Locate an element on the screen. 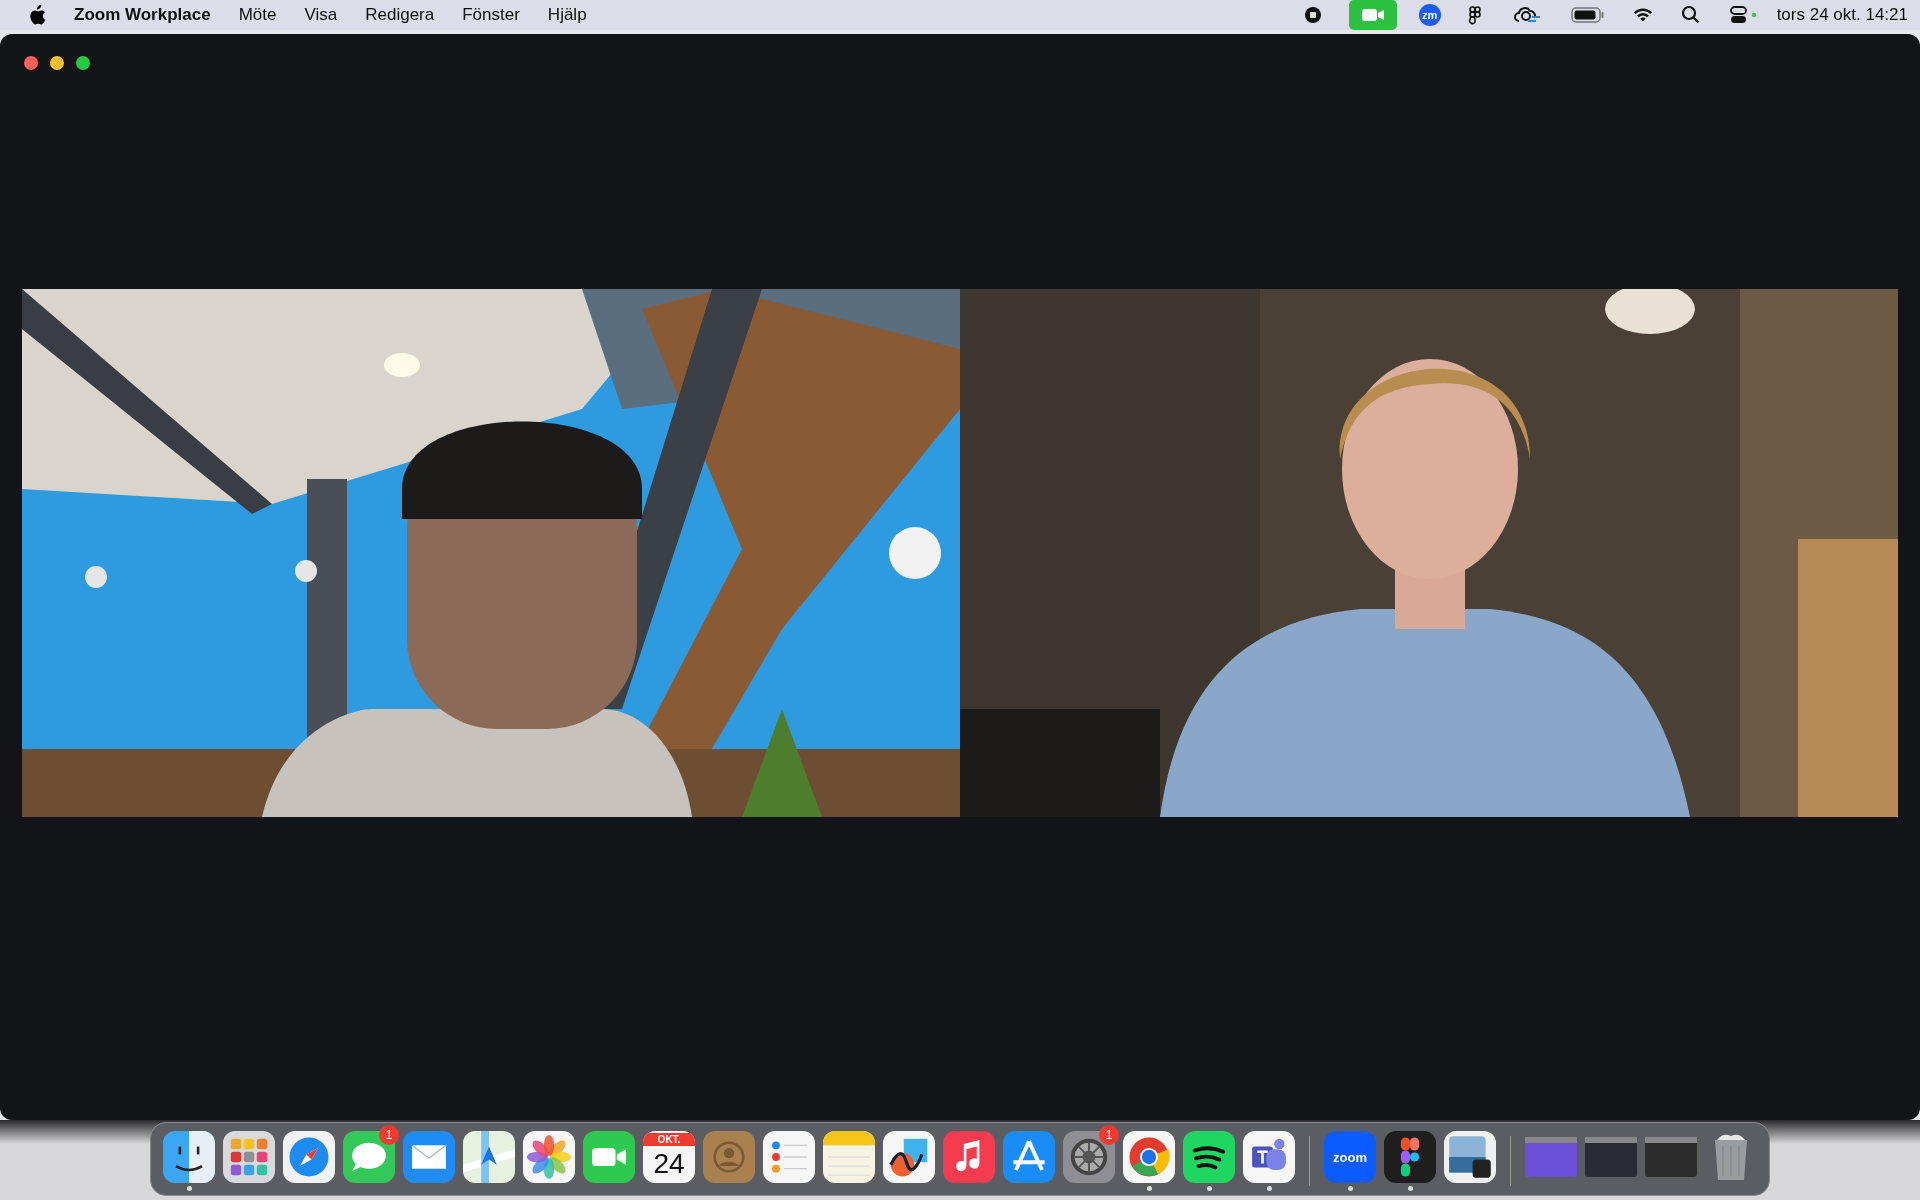  menu-item: Hjälp is located at coordinates (567, 15).